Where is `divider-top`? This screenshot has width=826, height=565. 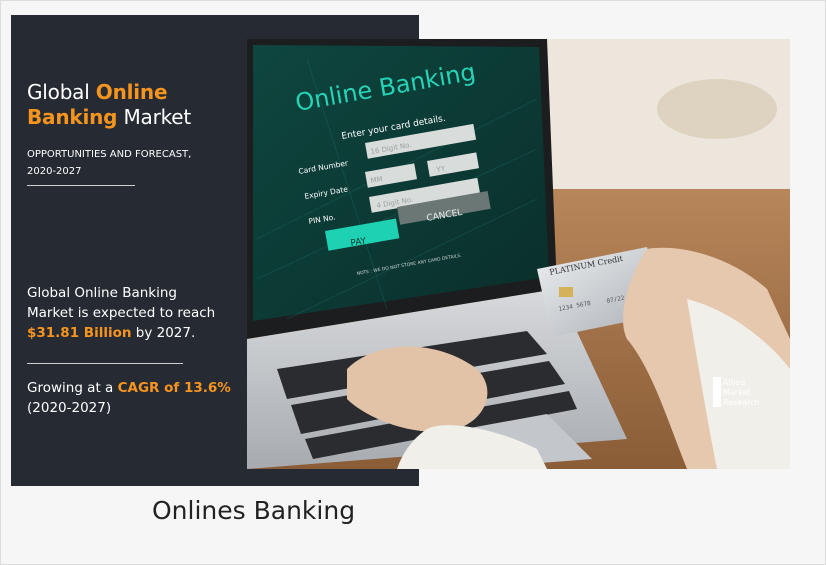 divider-top is located at coordinates (81, 185).